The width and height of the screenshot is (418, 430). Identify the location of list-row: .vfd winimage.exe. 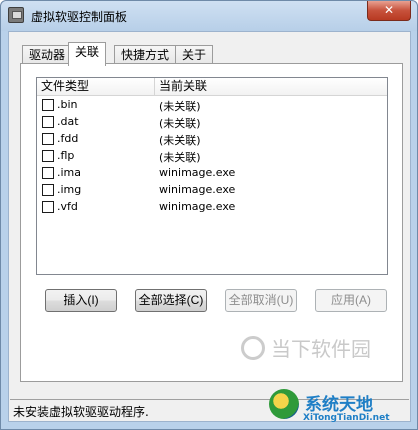
(212, 207).